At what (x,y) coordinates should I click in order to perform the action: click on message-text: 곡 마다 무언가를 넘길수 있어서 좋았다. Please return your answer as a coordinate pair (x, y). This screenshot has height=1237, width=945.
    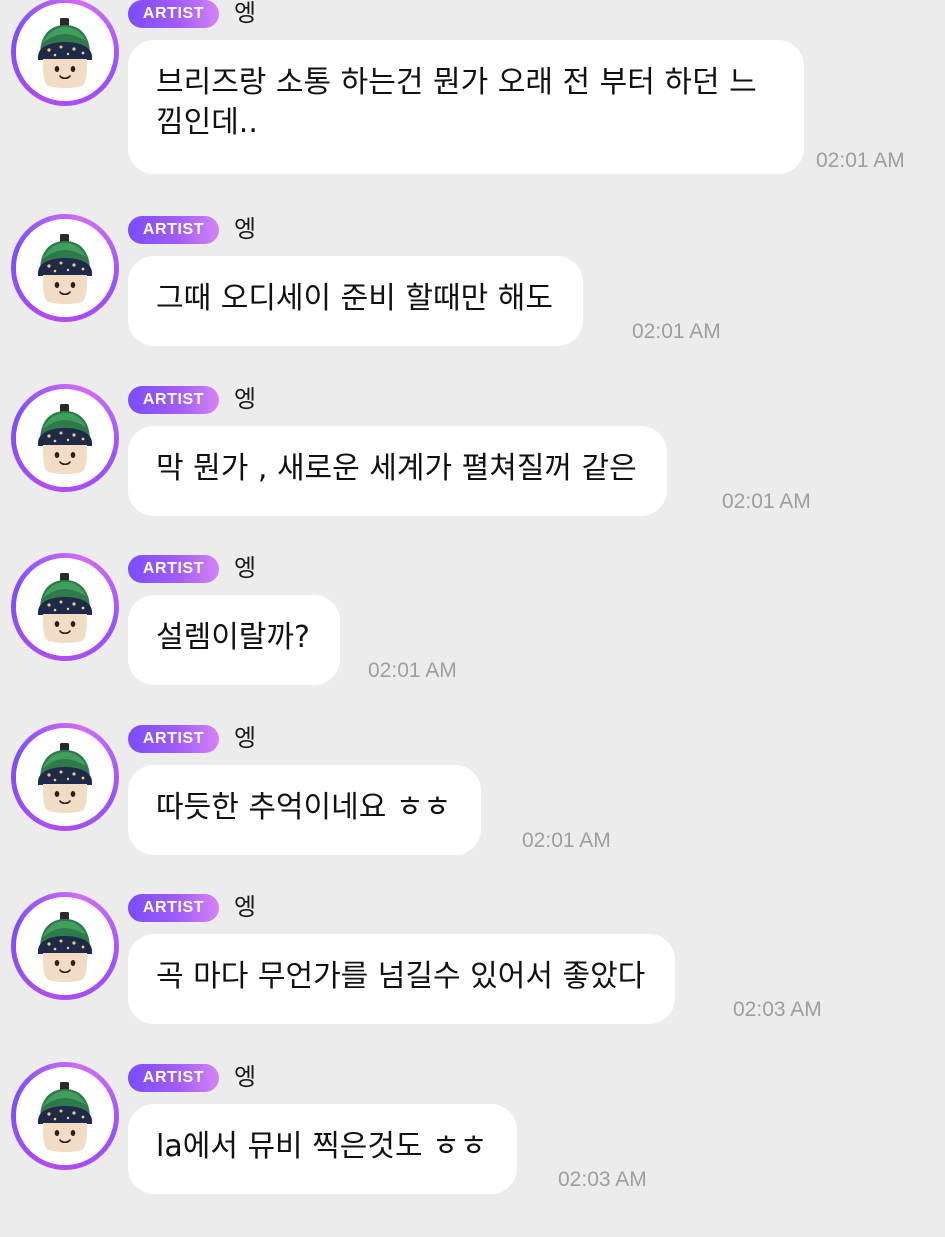
    Looking at the image, I should click on (401, 976).